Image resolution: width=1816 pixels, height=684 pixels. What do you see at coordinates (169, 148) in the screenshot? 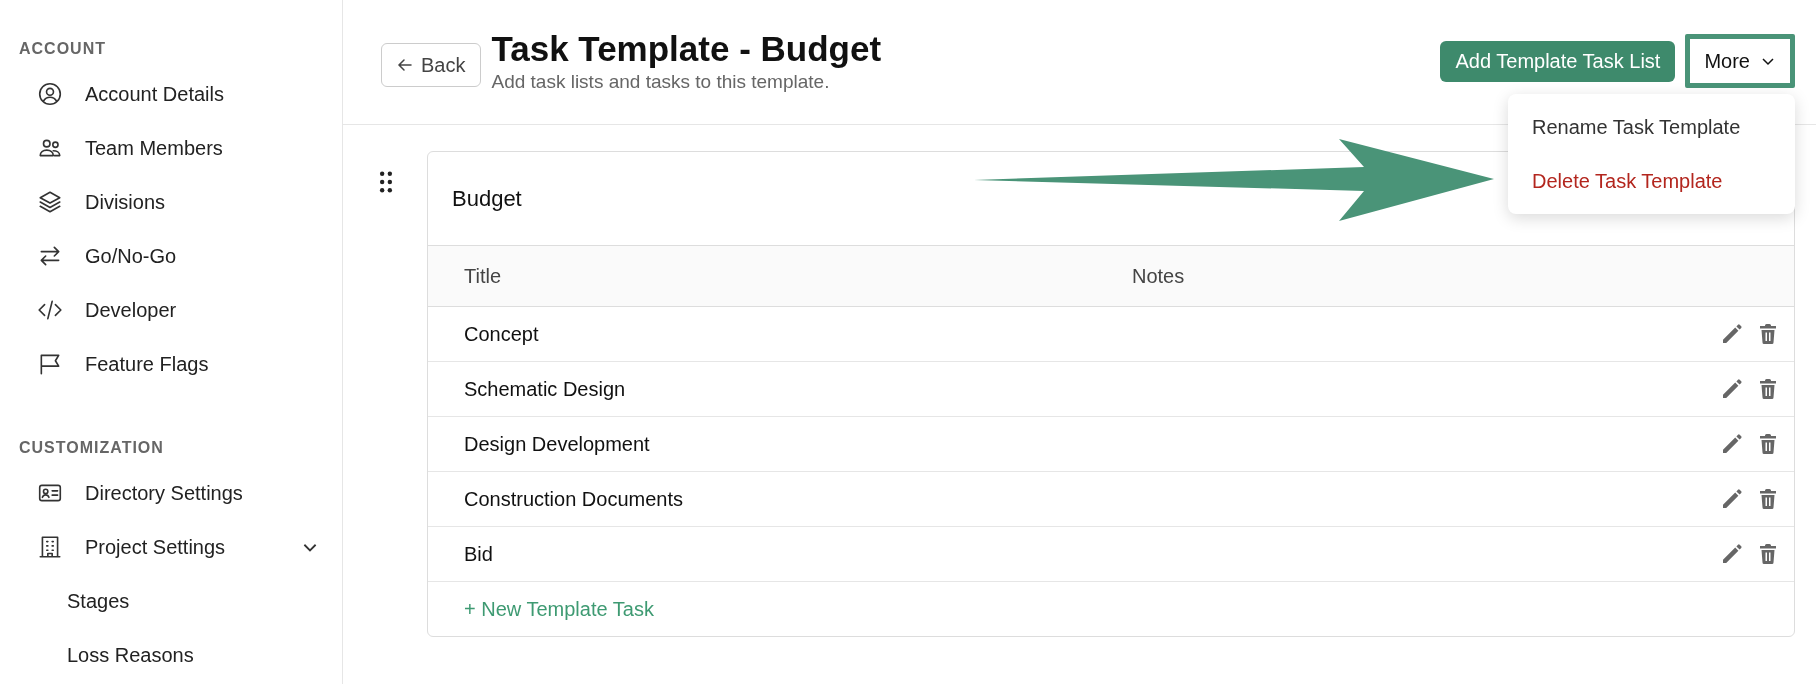
I see `sidebar-item: Team Members` at bounding box center [169, 148].